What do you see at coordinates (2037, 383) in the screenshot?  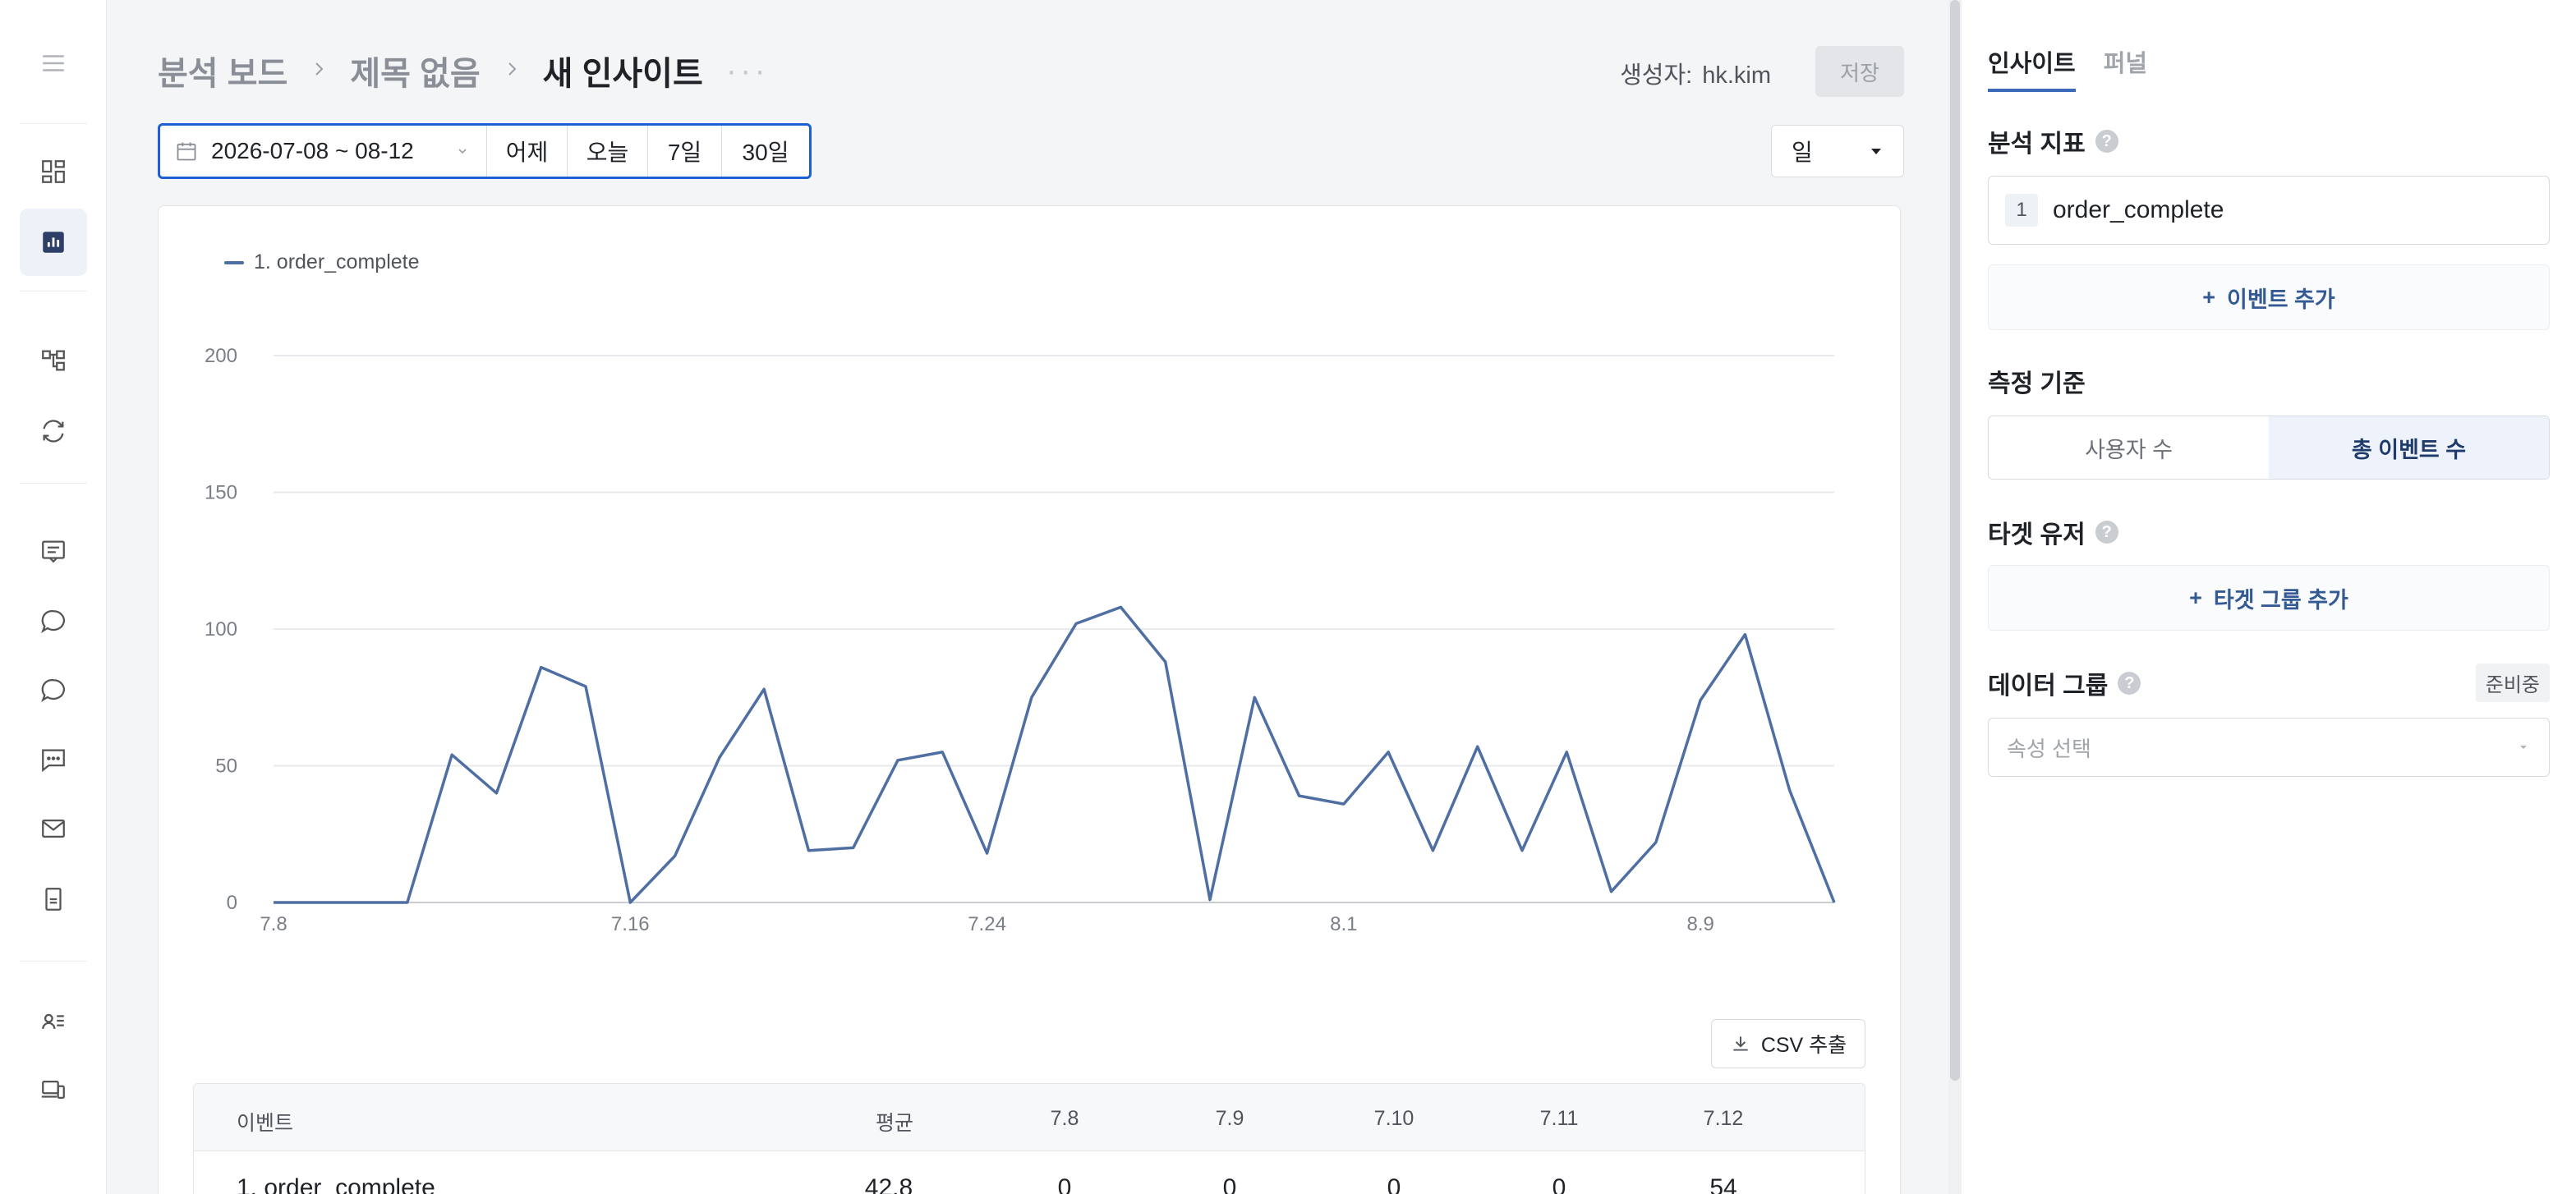 I see `measure-title-text: 측정 기준` at bounding box center [2037, 383].